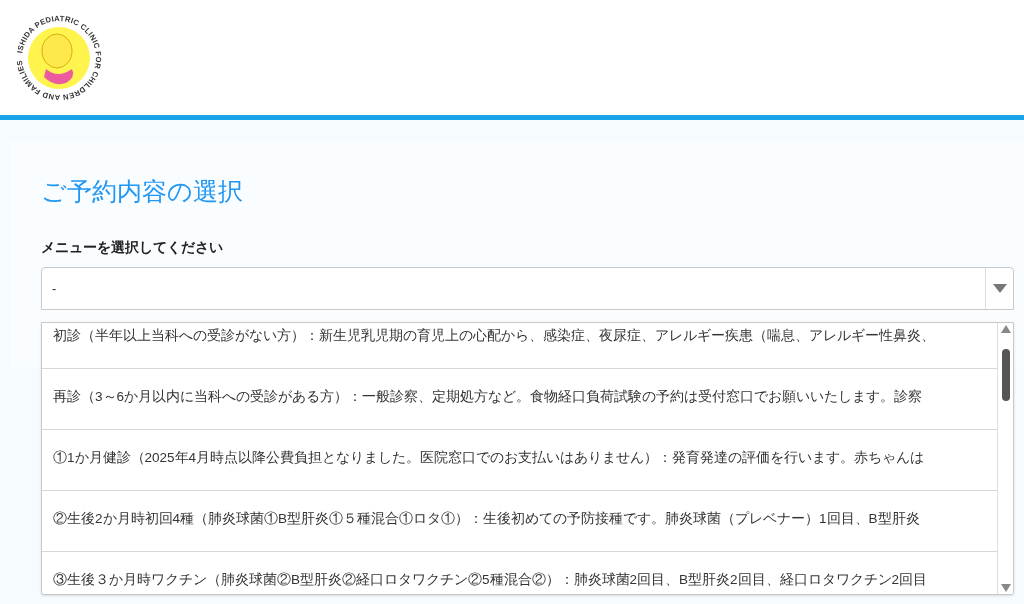  What do you see at coordinates (519, 346) in the screenshot?
I see `menu-option: 初診（半年以上当科への受診がない方）：新生児乳児期の育児上の心配から、感染症、夜尿症、アレルギー疾患（喘息、アレルギー性鼻炎、` at bounding box center [519, 346].